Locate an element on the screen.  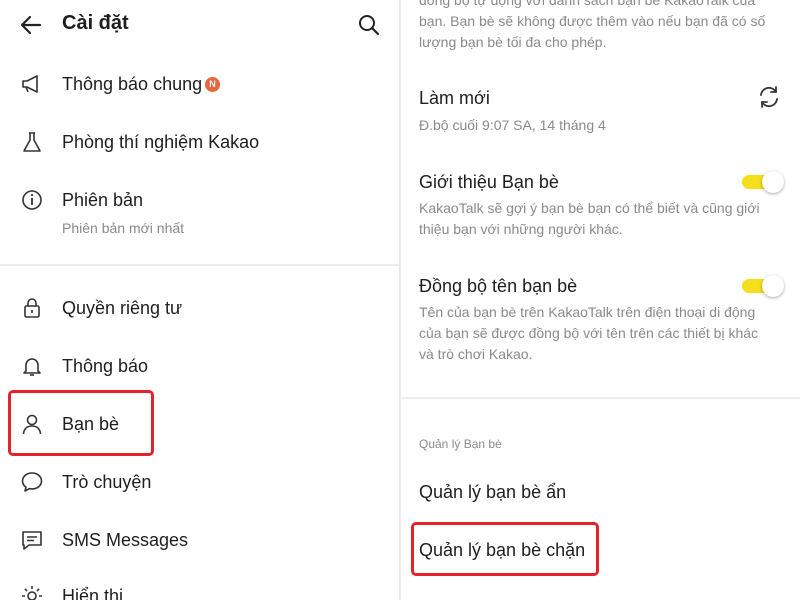
back-arrow-icon is located at coordinates (31, 25).